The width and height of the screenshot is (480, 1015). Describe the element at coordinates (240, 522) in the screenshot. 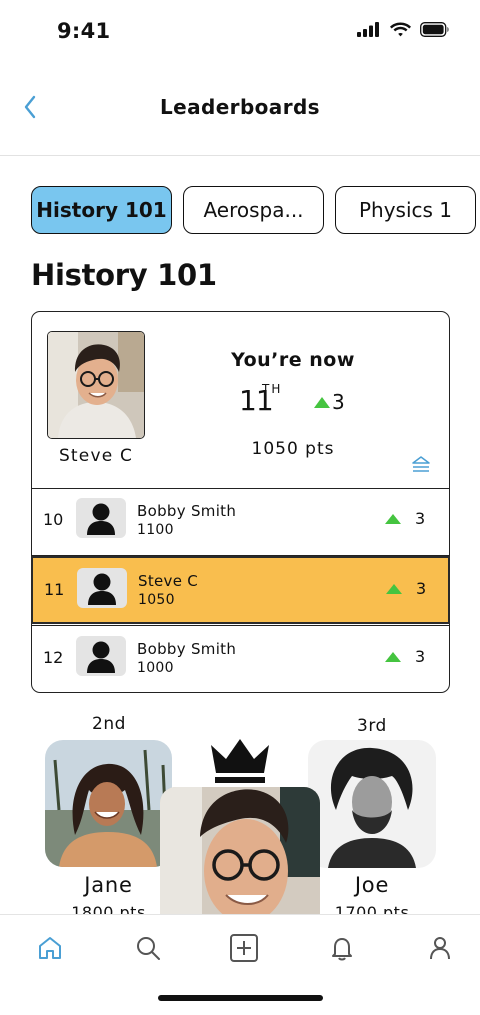

I see `leaderboard-row: 10 Bobby Smith 1100 3` at that location.